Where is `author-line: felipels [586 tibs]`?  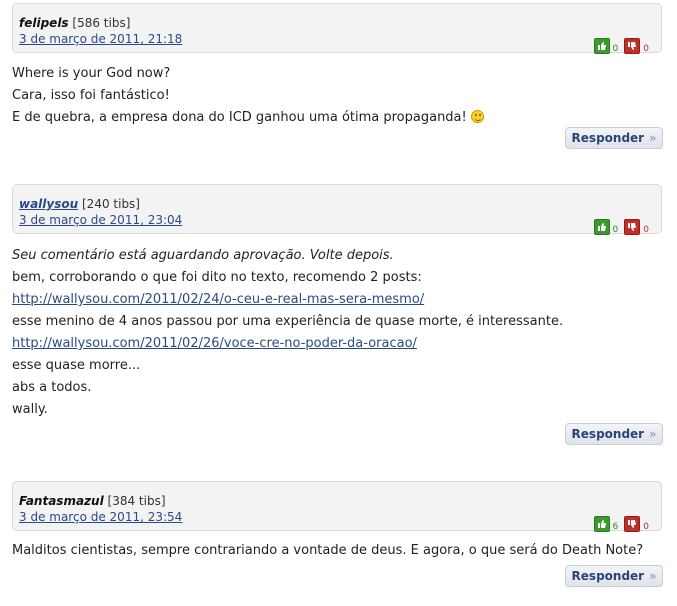 author-line: felipels [586 tibs] is located at coordinates (74, 23).